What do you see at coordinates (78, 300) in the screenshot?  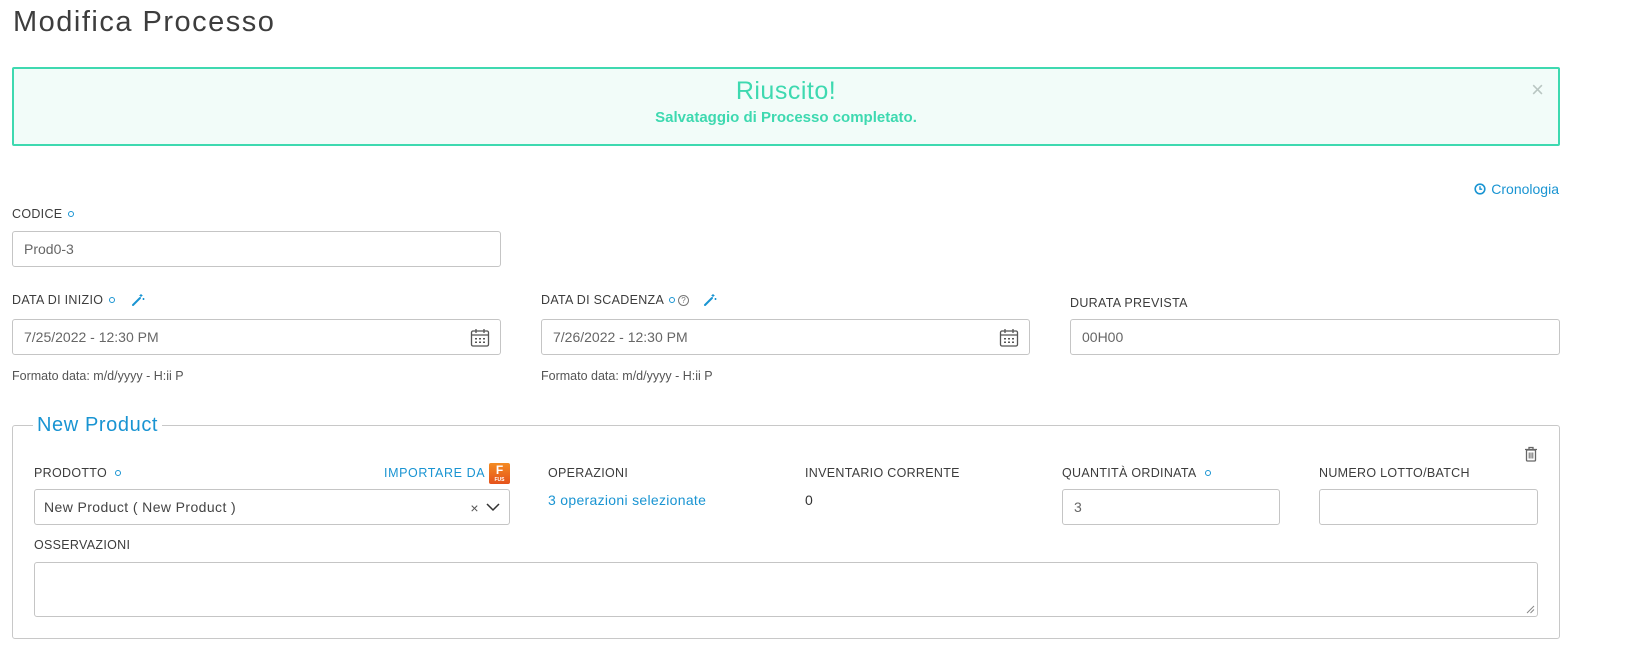 I see `start-date-label: DATA DI INIZIO` at bounding box center [78, 300].